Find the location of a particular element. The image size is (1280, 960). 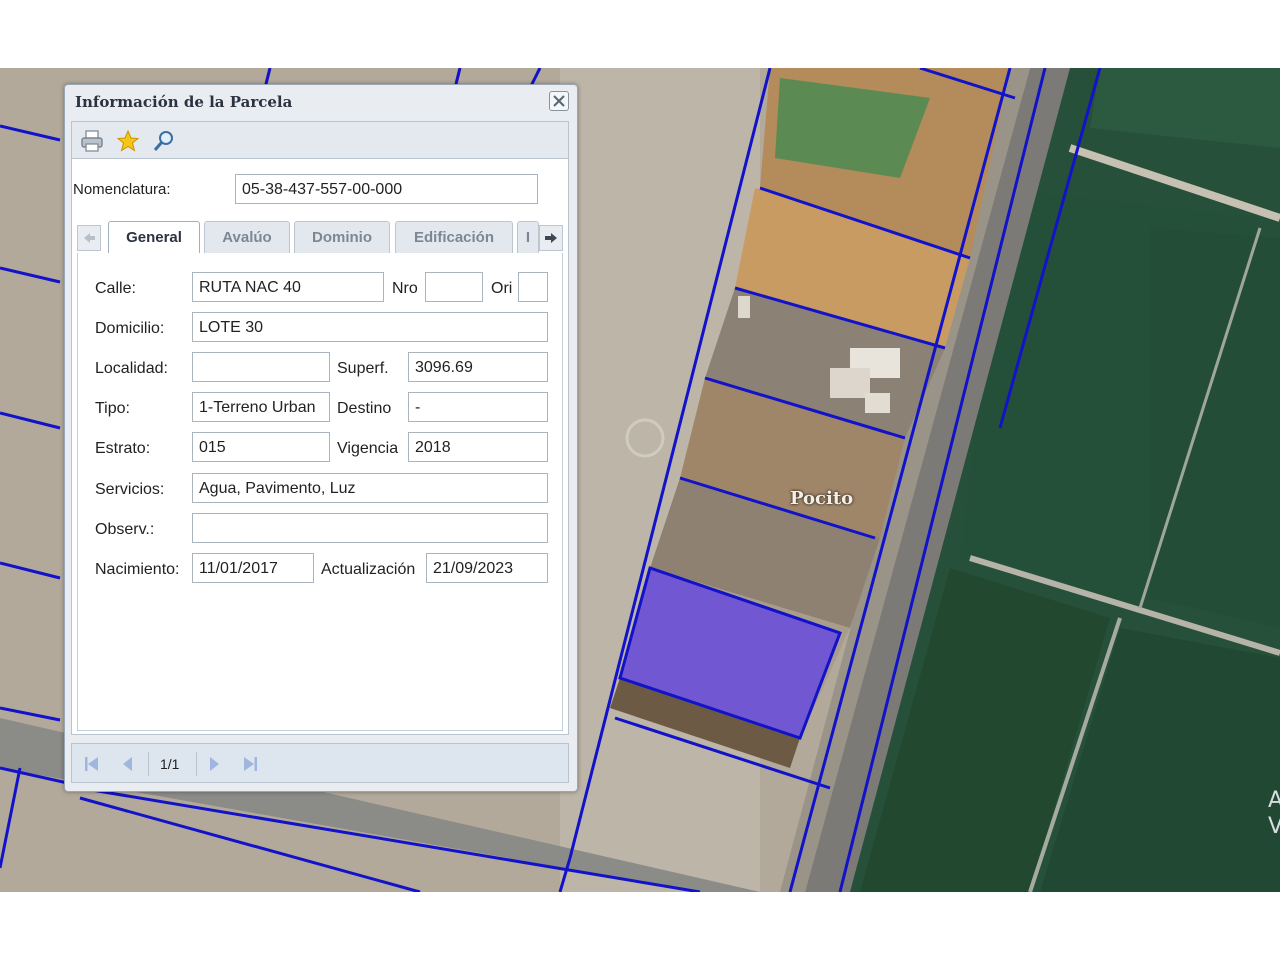

printer-icon is located at coordinates (92, 141).